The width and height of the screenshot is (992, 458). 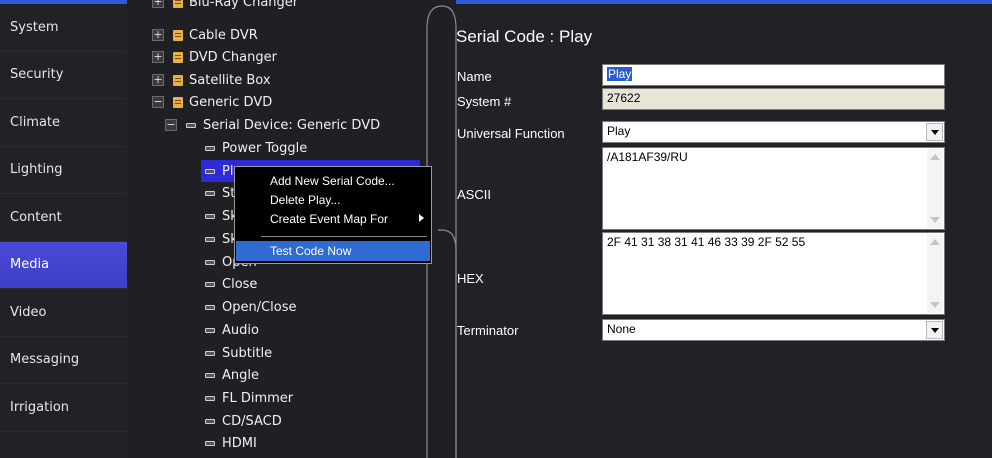 I want to click on tree-item-code: Angle, so click(x=232, y=375).